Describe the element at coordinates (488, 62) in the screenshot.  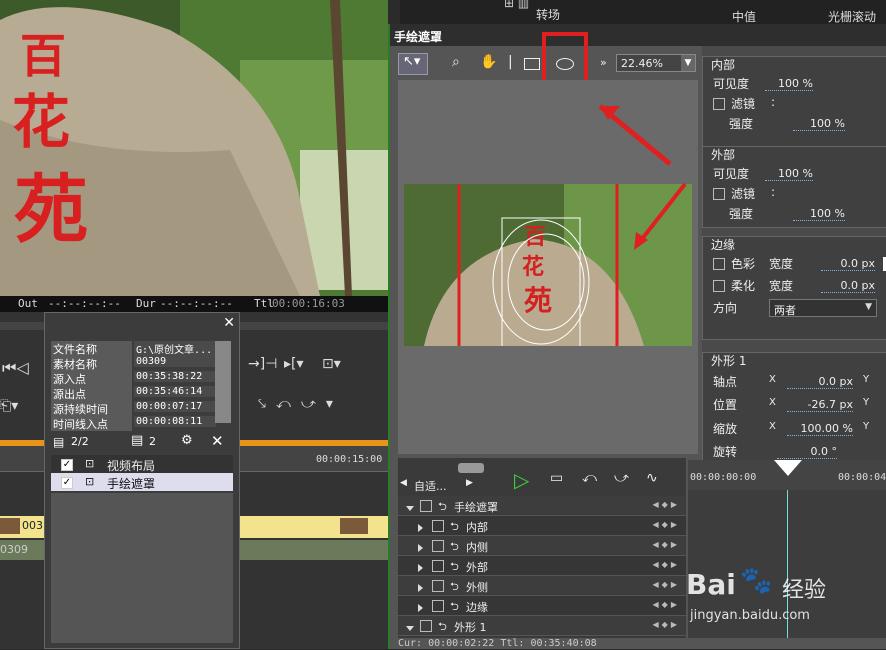
I see `hand-icon: ✋` at that location.